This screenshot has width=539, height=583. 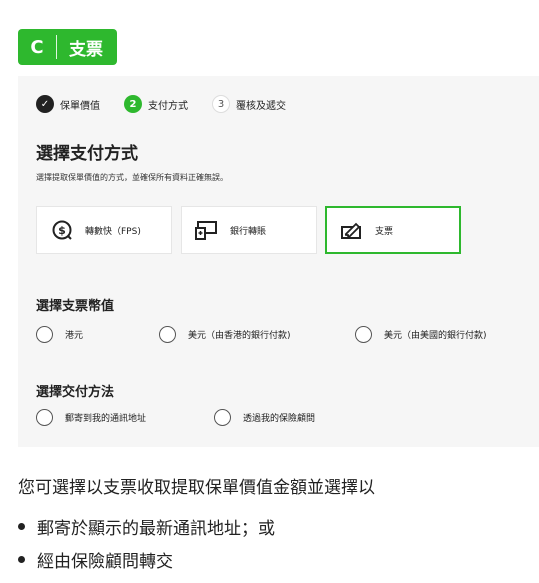 I want to click on radio-currency-usd-us-bank: 美元（由美國的銀行付款), so click(x=421, y=334).